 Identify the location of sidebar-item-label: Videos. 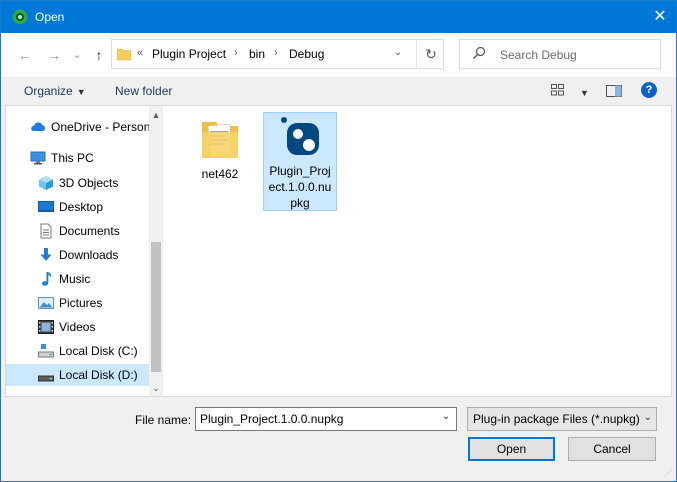
(77, 327).